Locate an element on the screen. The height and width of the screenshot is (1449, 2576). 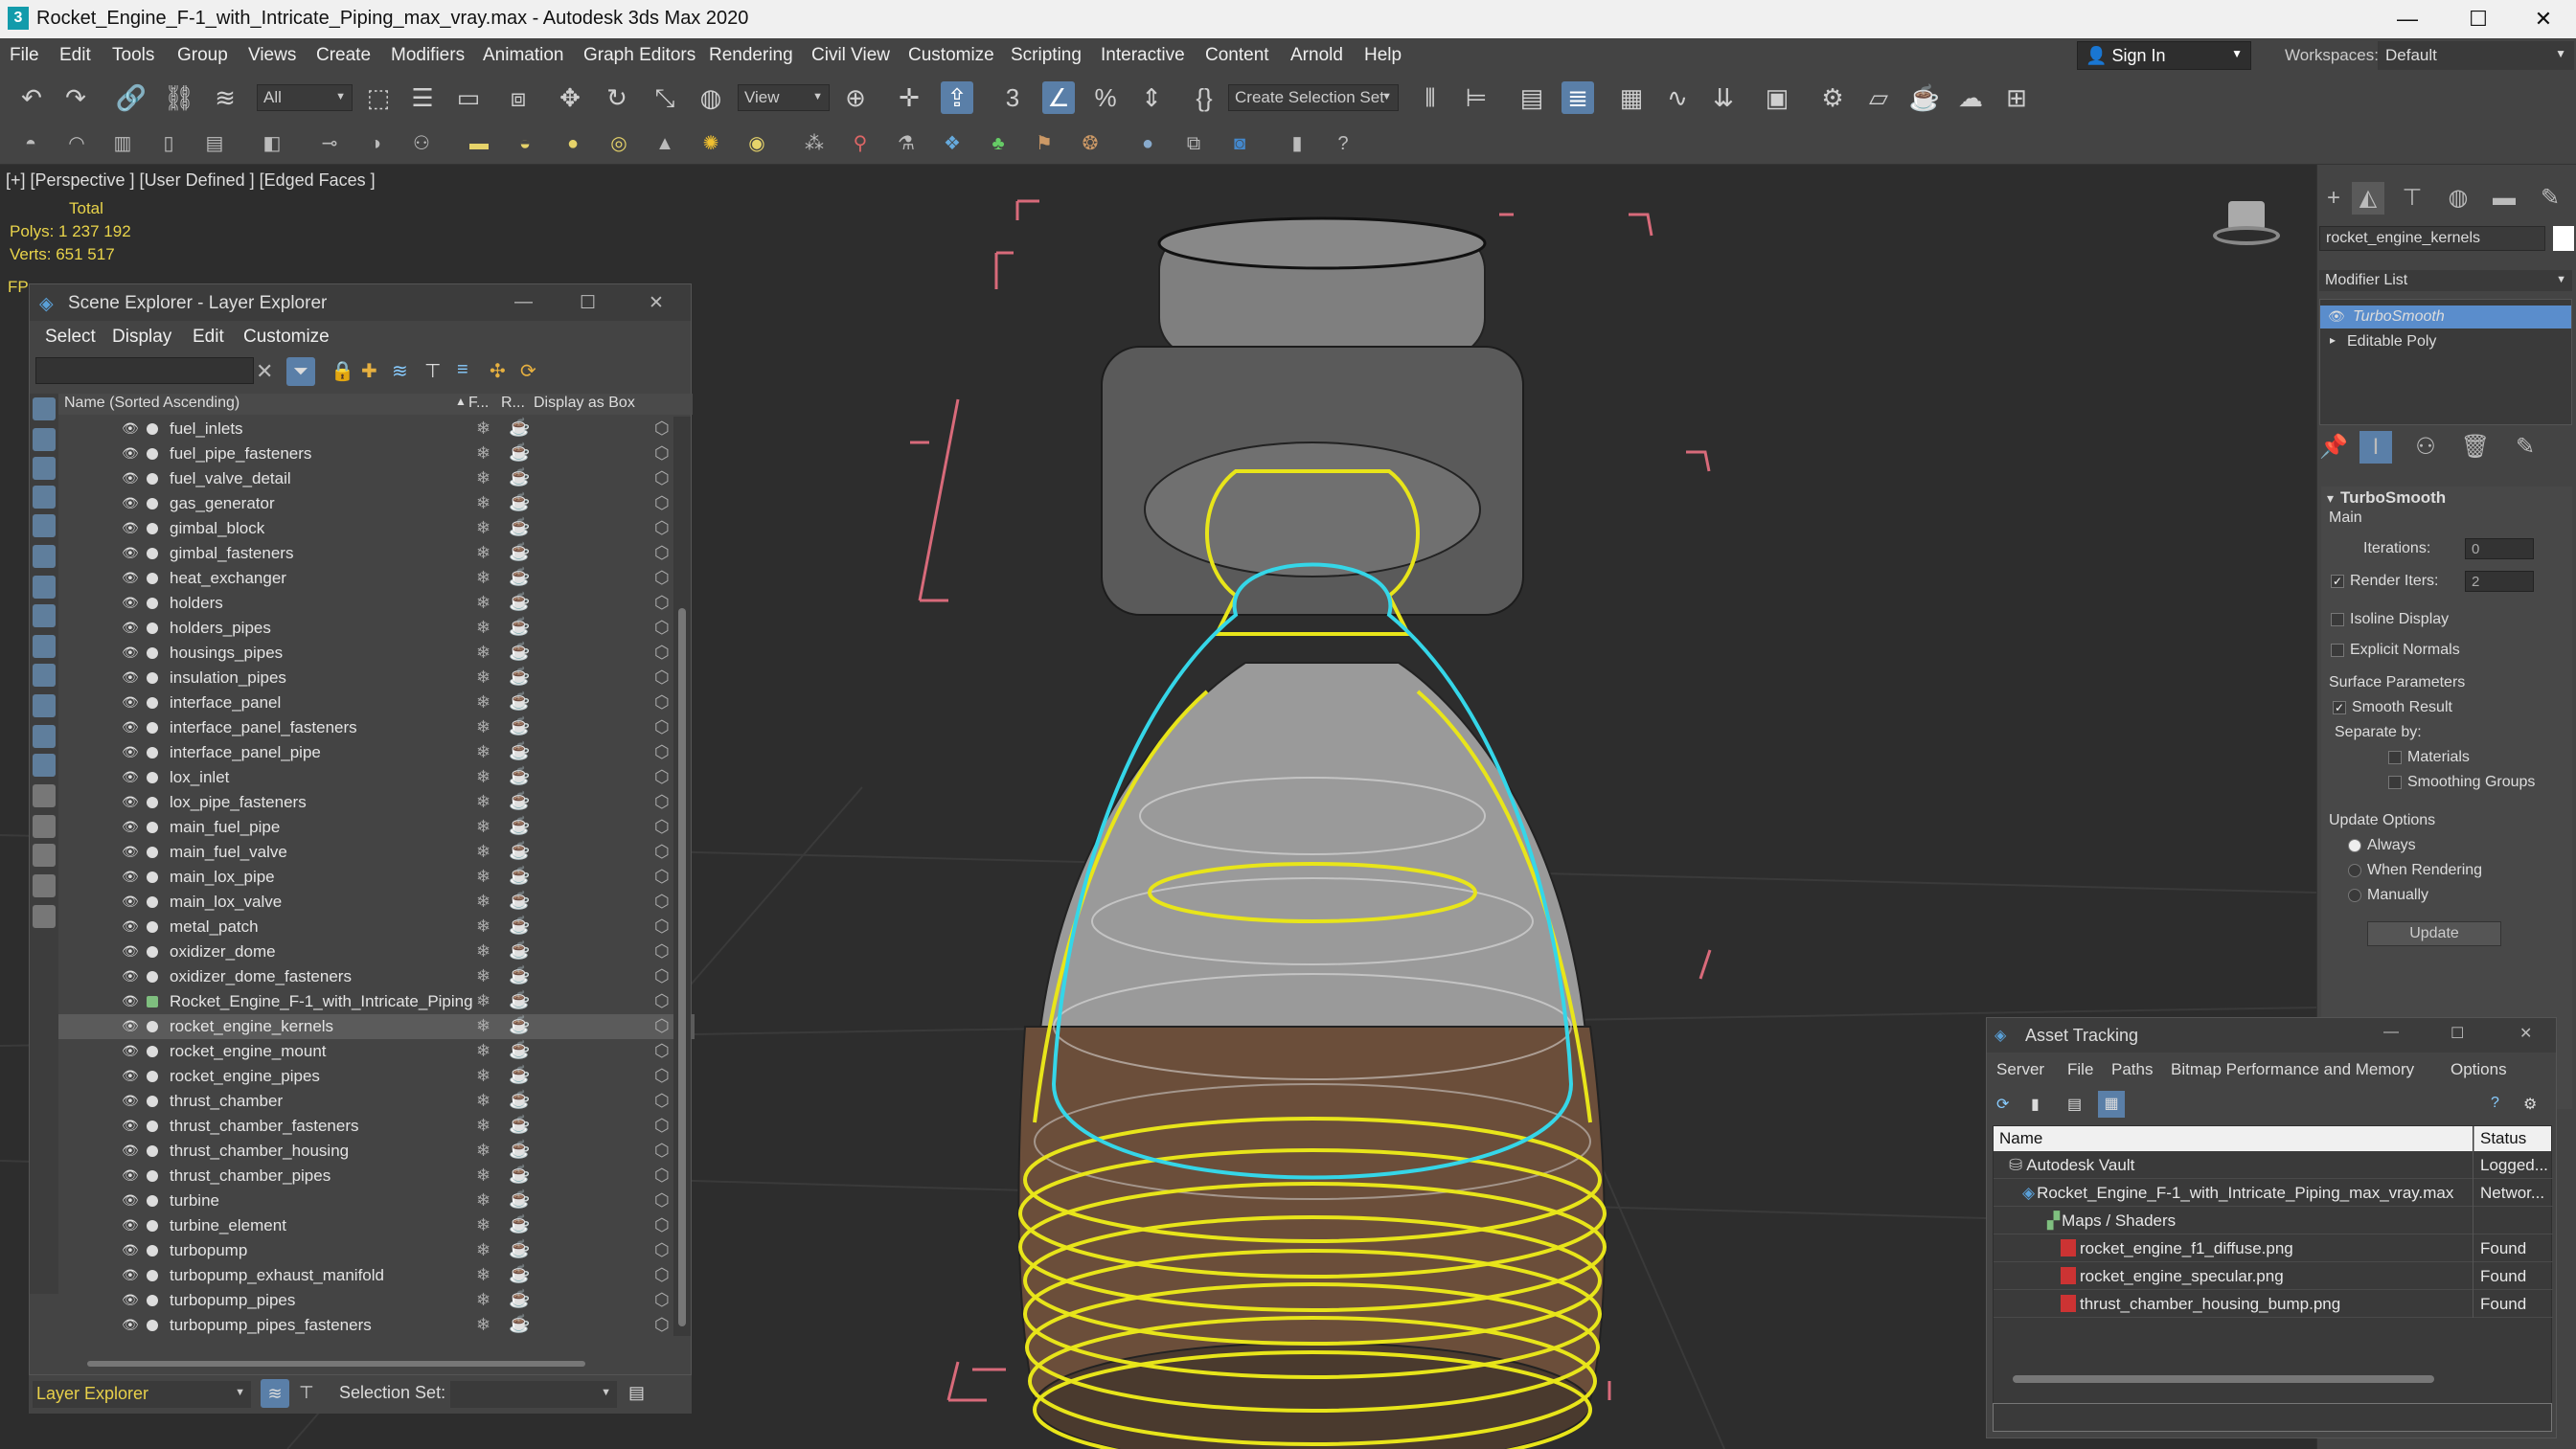
layer-row: 👁 interface_panel_pipe ❄ ☕ ⬡ is located at coordinates (377, 752).